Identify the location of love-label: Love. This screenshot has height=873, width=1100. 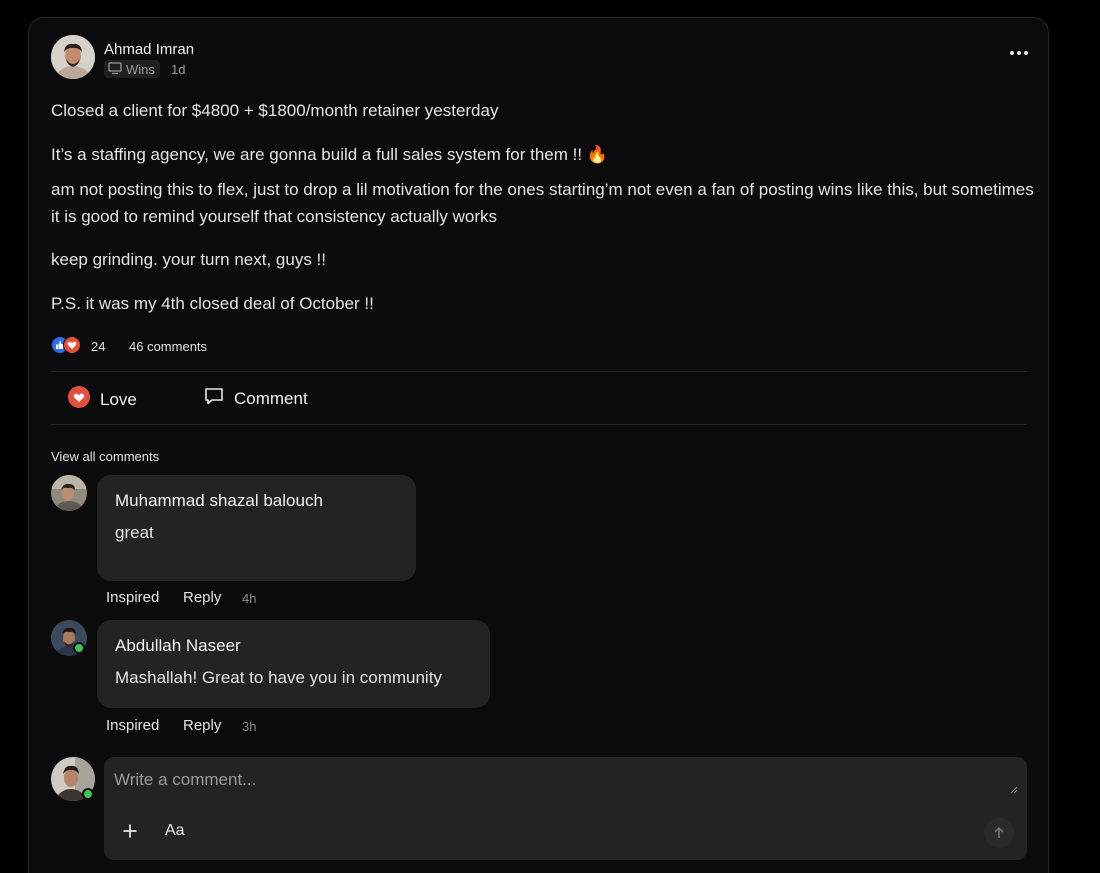
(118, 399).